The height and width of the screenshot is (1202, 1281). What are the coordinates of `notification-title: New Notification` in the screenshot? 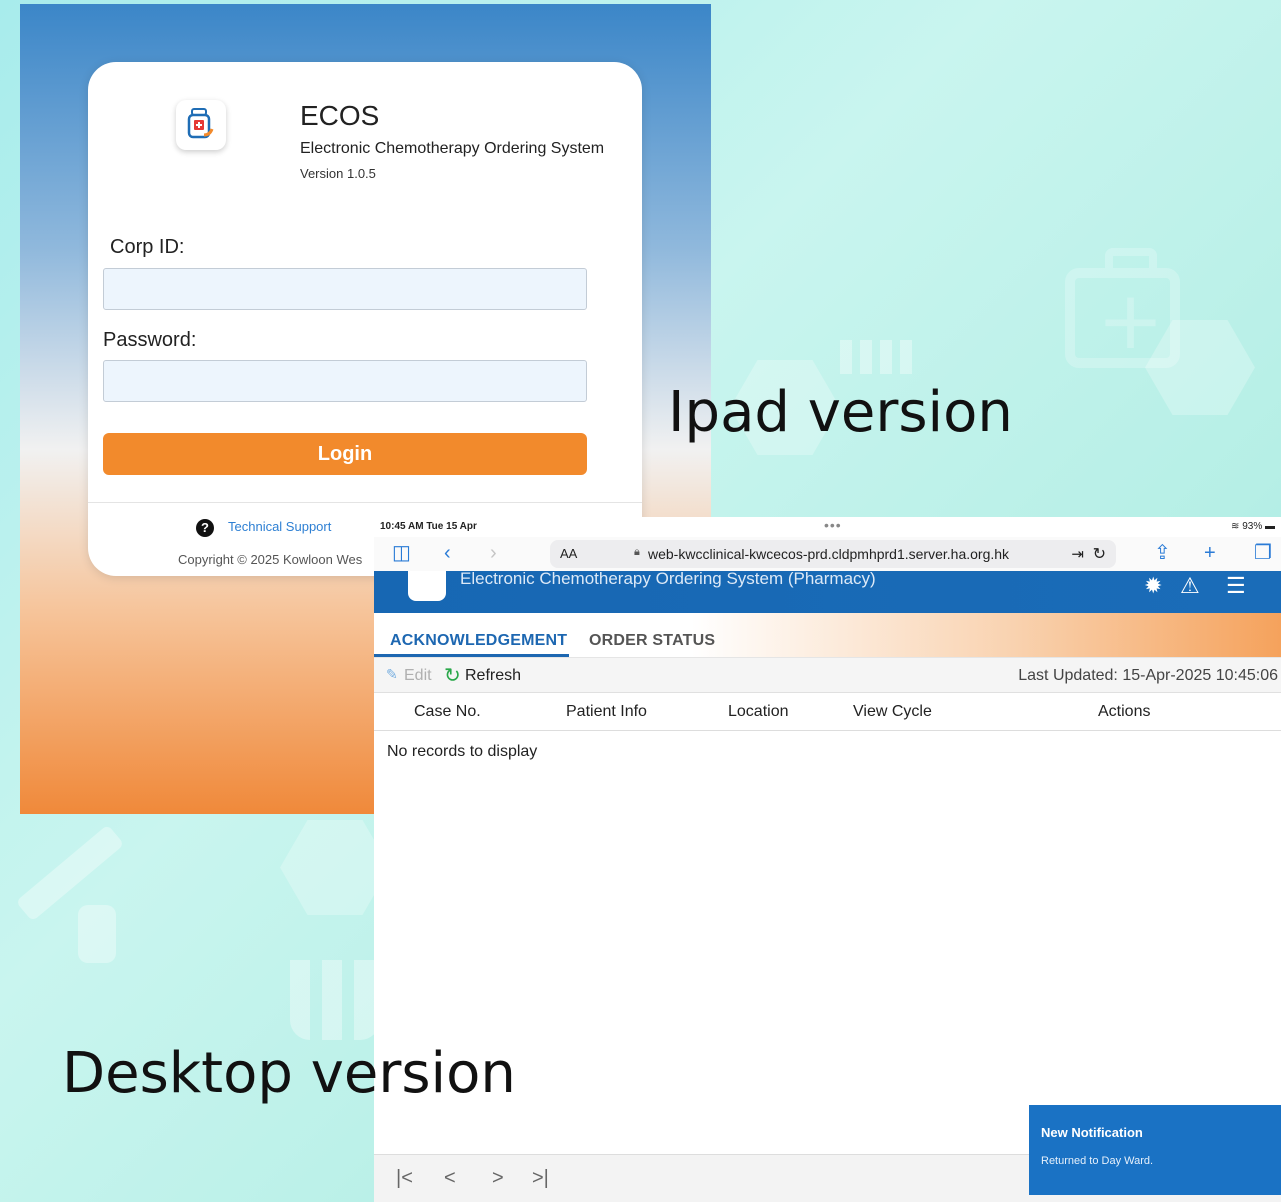 It's located at (1092, 1132).